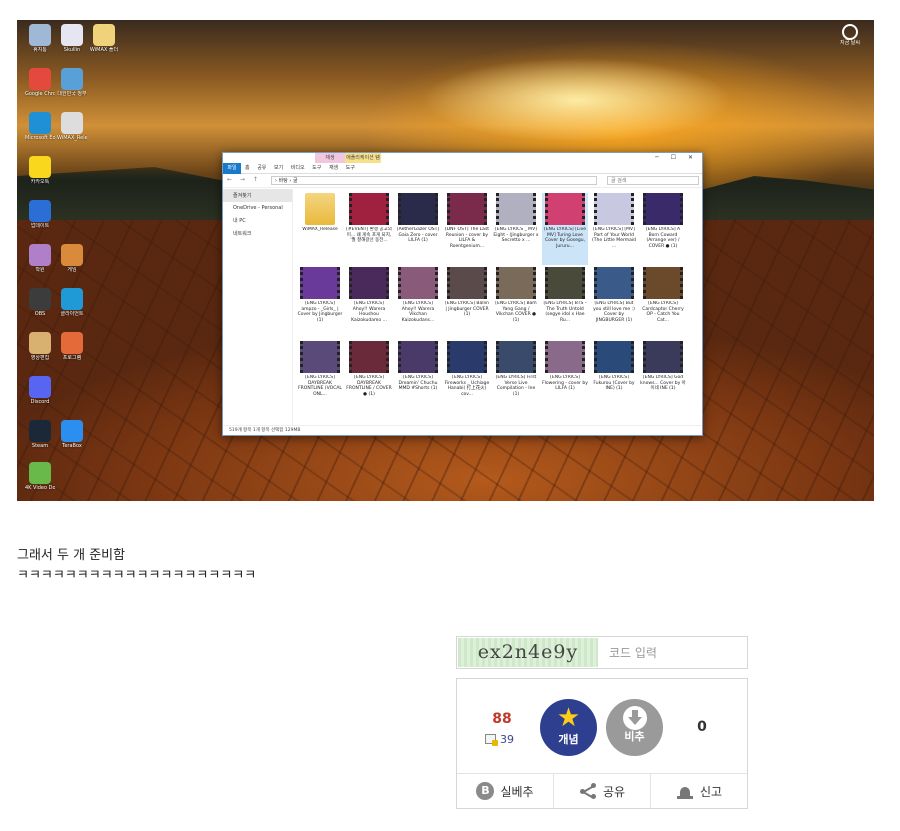 This screenshot has height=831, width=900. Describe the element at coordinates (72, 50) in the screenshot. I see `desktop-icon-label: Skullin` at that location.